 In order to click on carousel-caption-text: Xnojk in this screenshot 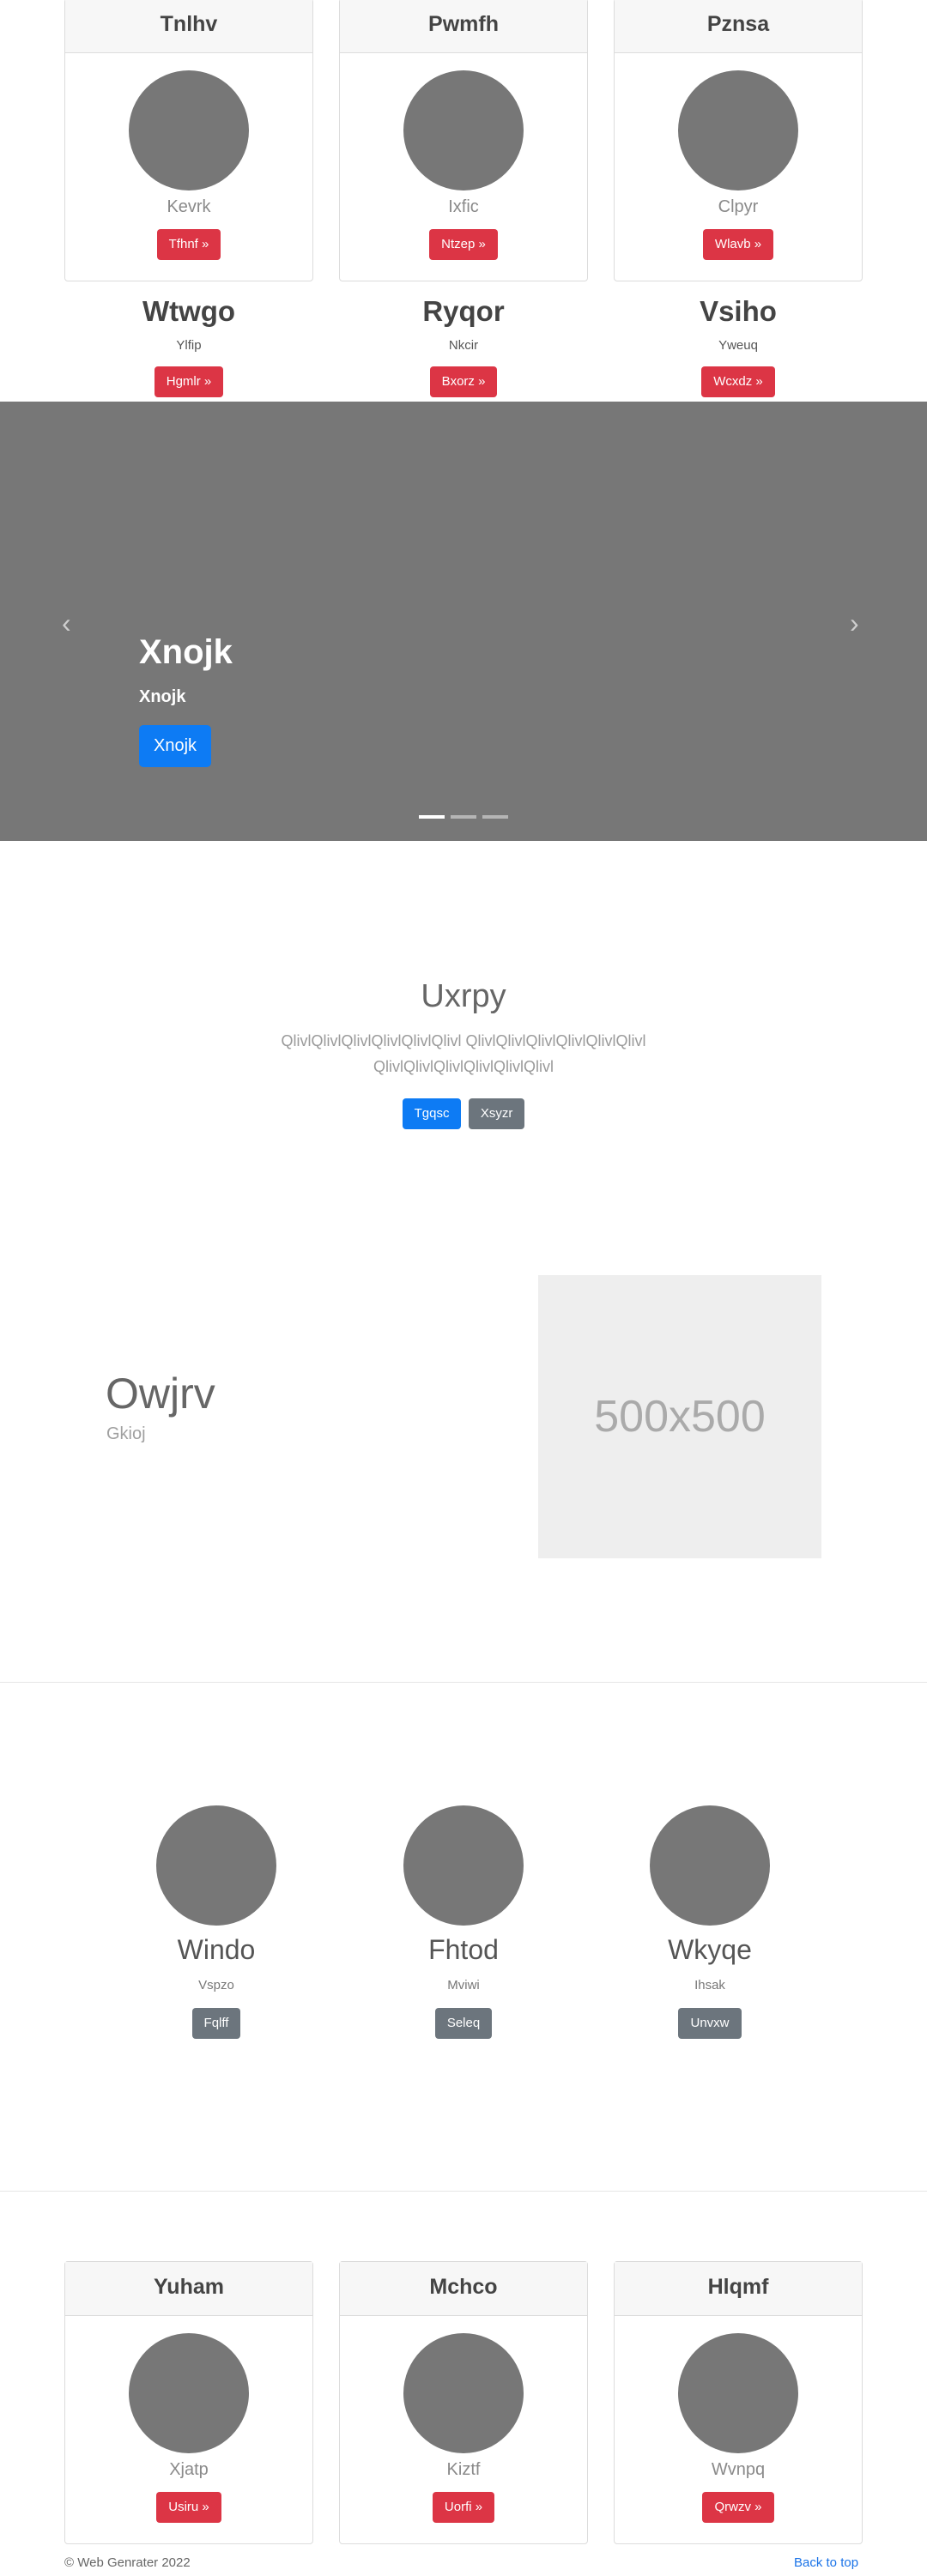, I will do `click(162, 696)`.